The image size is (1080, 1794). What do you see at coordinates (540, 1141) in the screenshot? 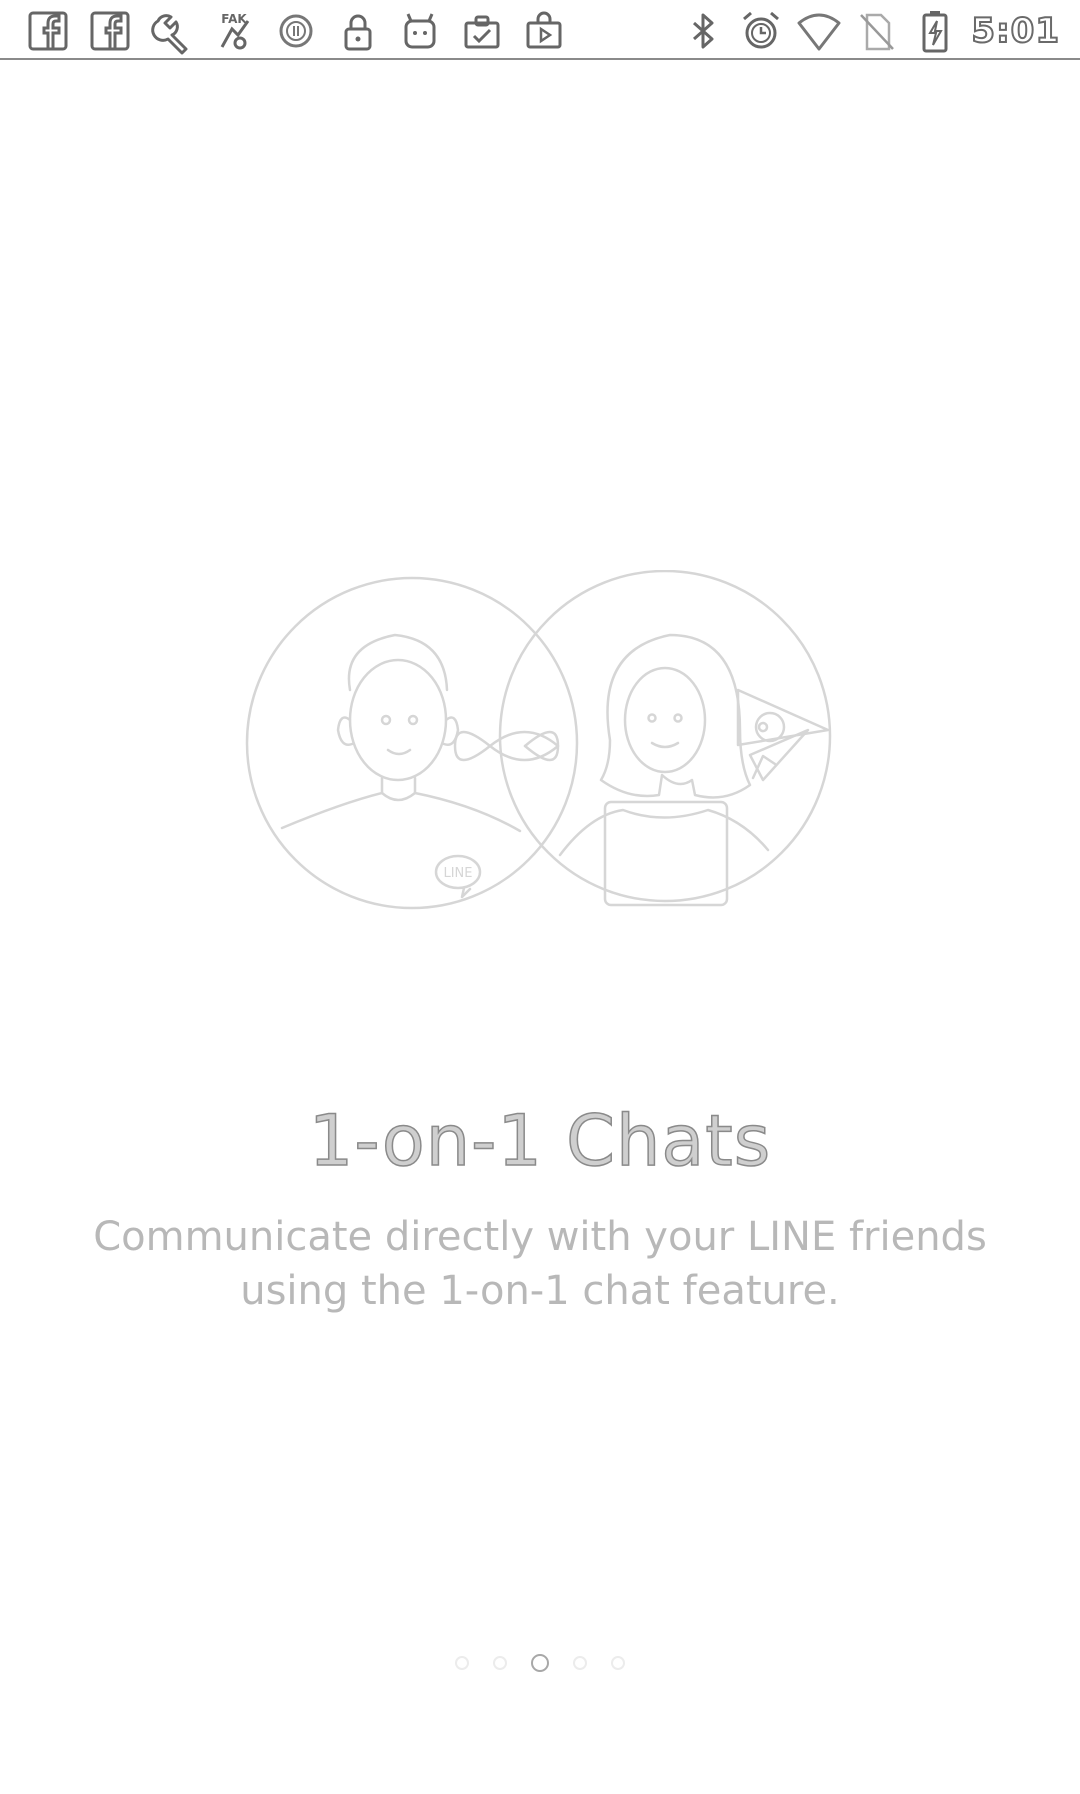
I see `onboarding-title: 1-on-1 Chats` at bounding box center [540, 1141].